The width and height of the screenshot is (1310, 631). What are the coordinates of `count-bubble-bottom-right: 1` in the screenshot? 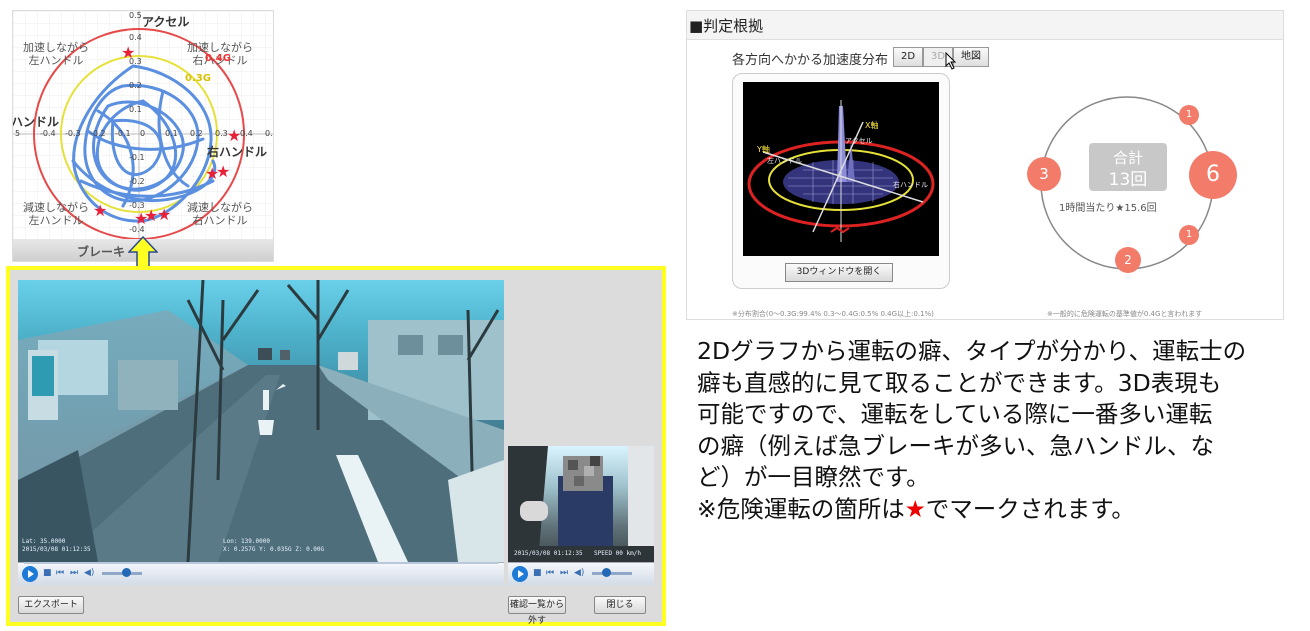 It's located at (1189, 235).